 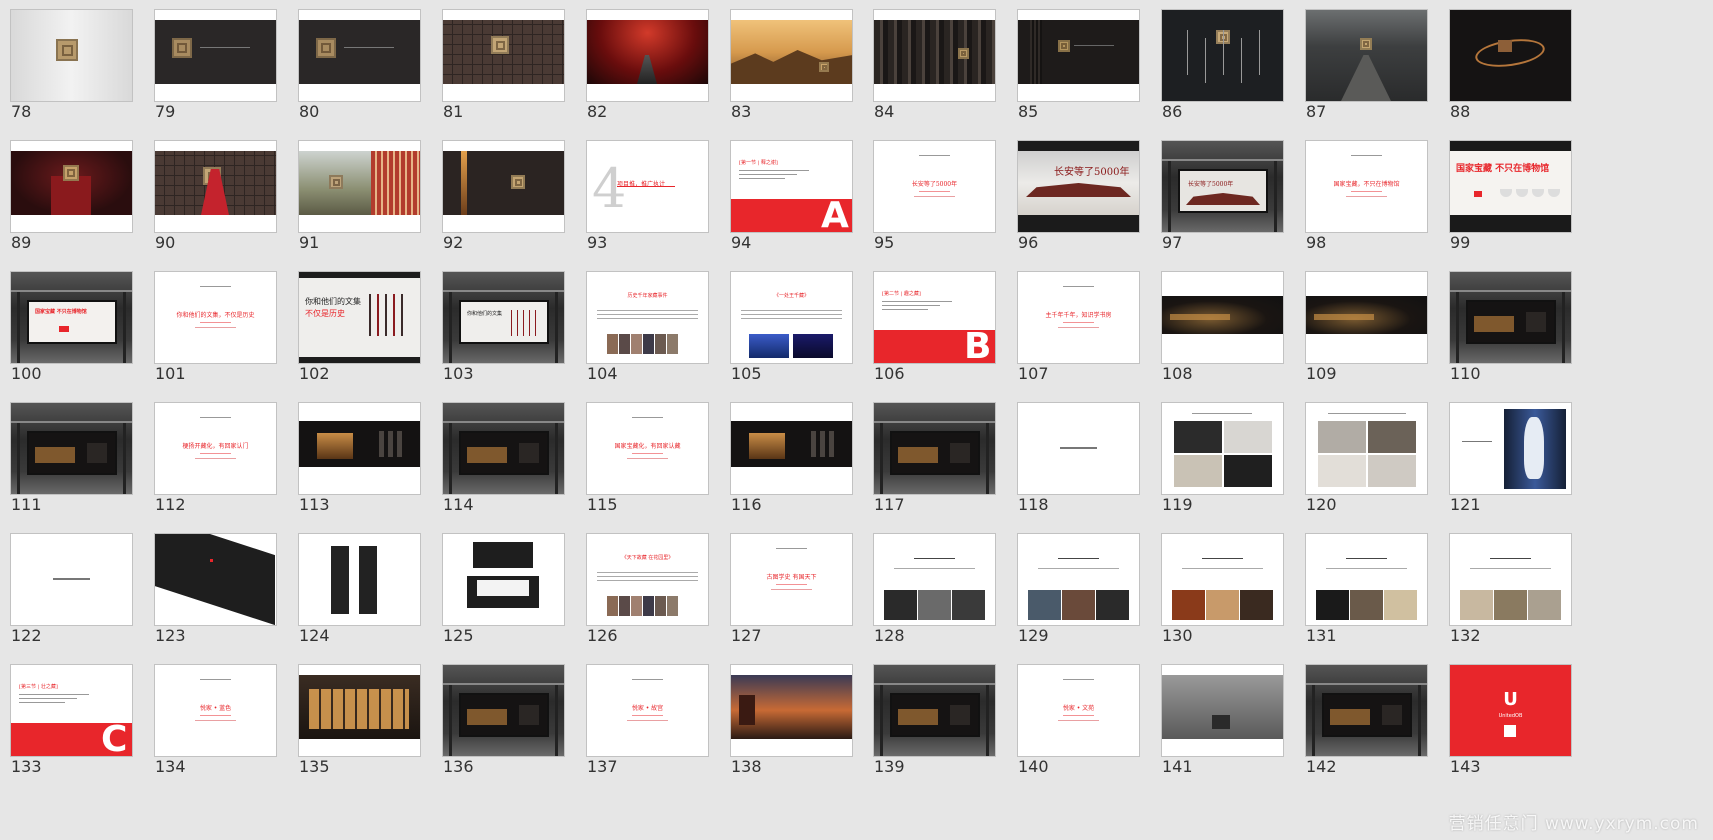 I want to click on slide-item: 89, so click(x=66, y=191).